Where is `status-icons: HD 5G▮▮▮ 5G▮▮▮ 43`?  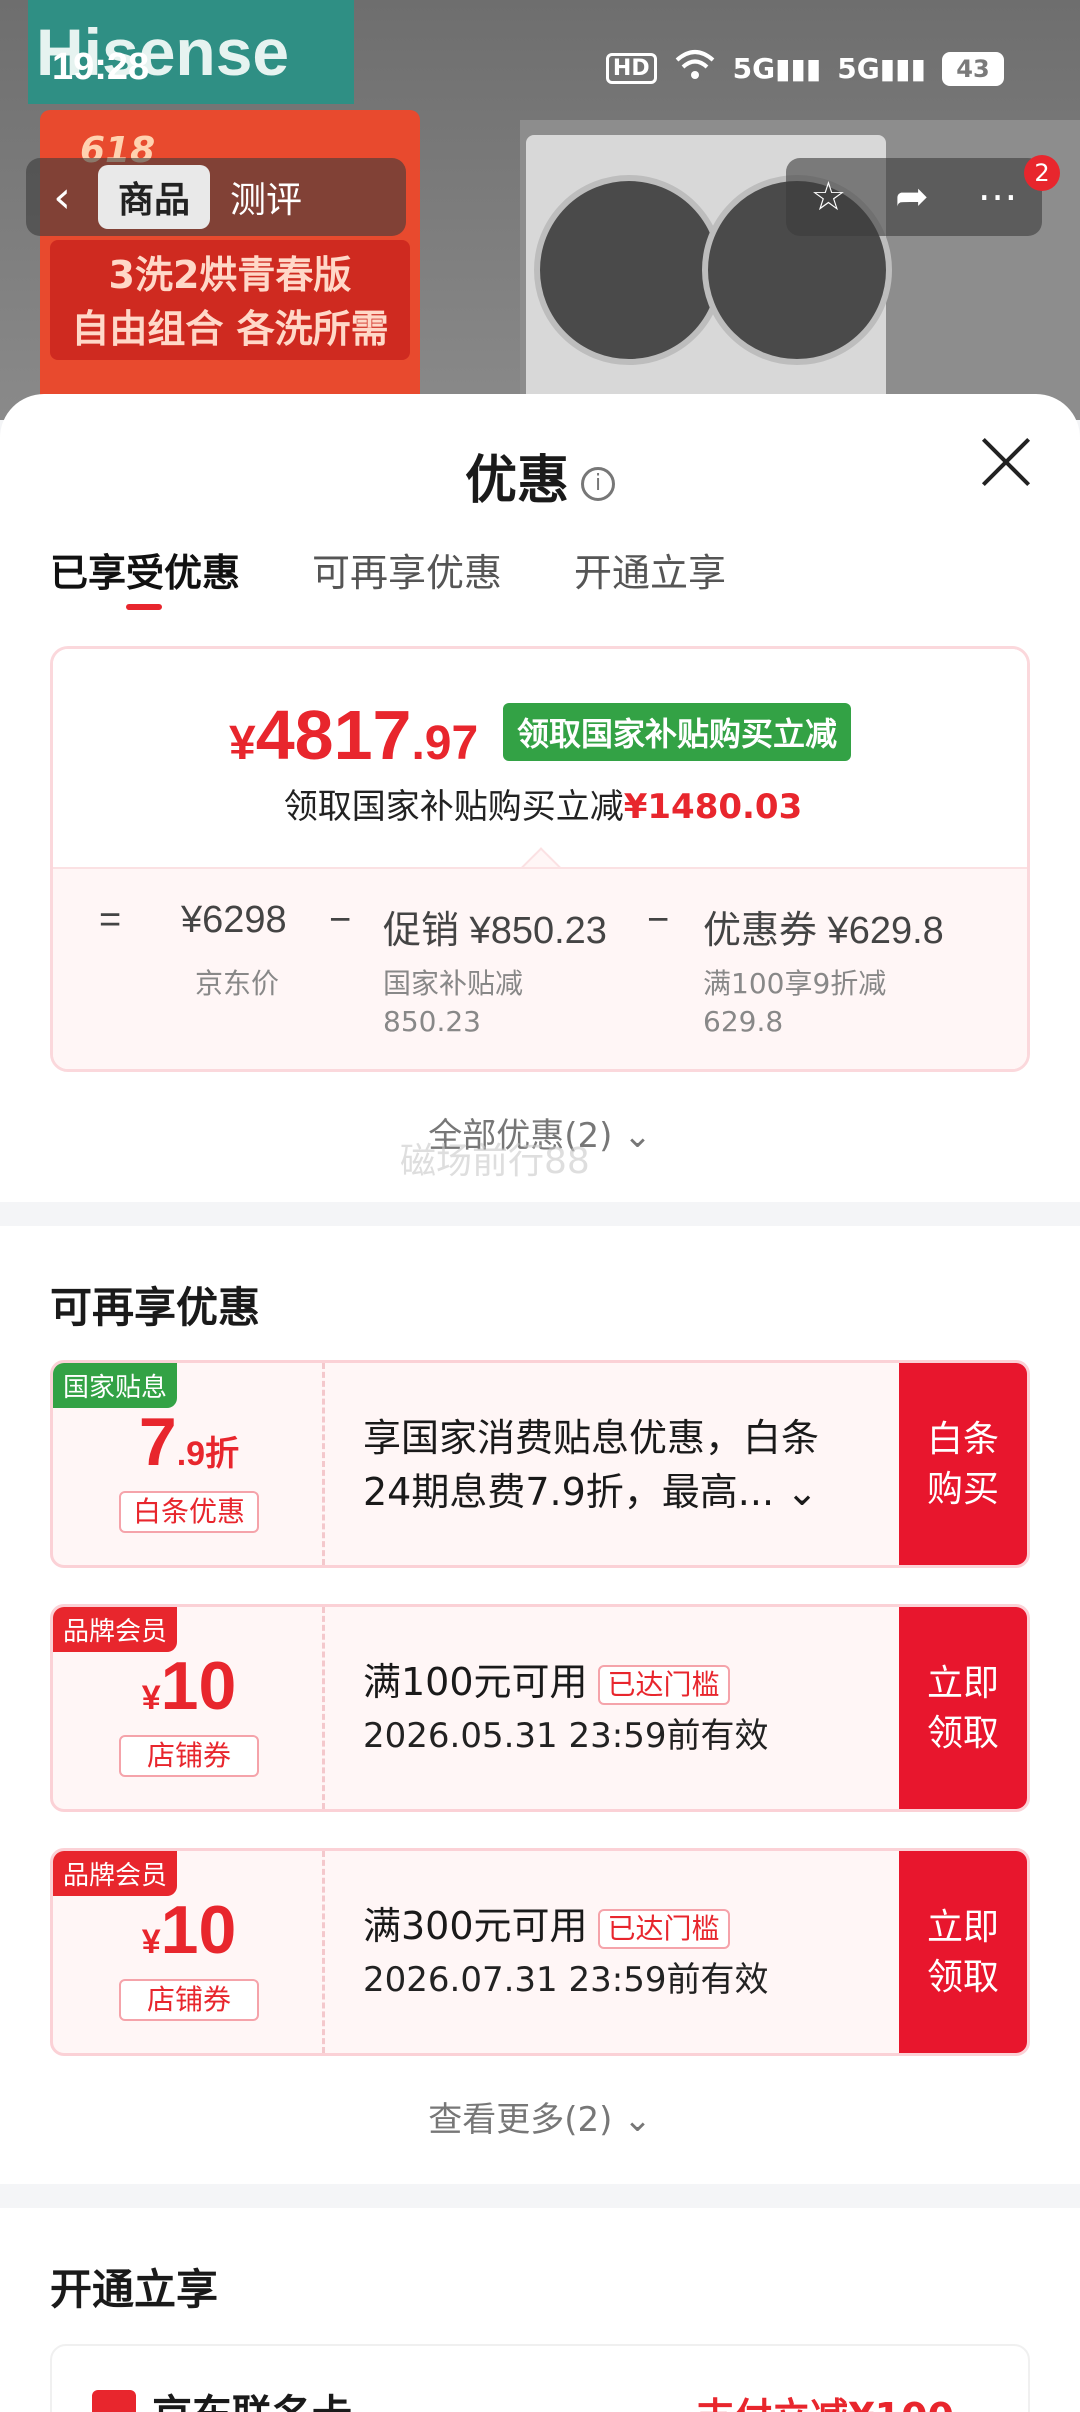 status-icons: HD 5G▮▮▮ 5G▮▮▮ 43 is located at coordinates (804, 68).